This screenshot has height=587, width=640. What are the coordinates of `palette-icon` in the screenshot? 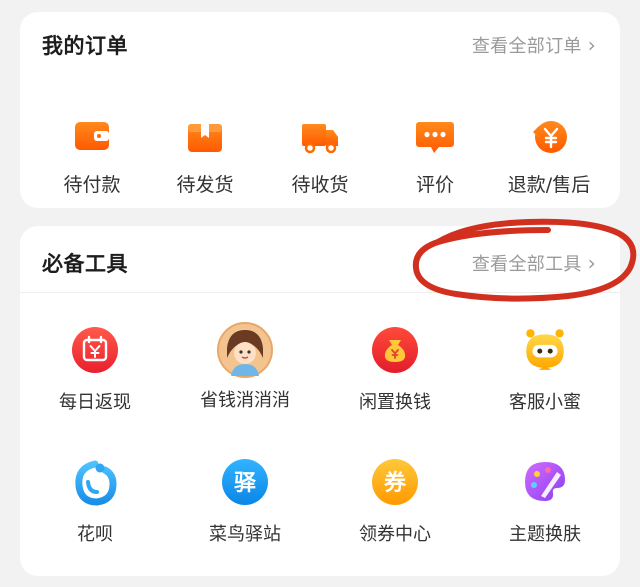 It's located at (545, 481).